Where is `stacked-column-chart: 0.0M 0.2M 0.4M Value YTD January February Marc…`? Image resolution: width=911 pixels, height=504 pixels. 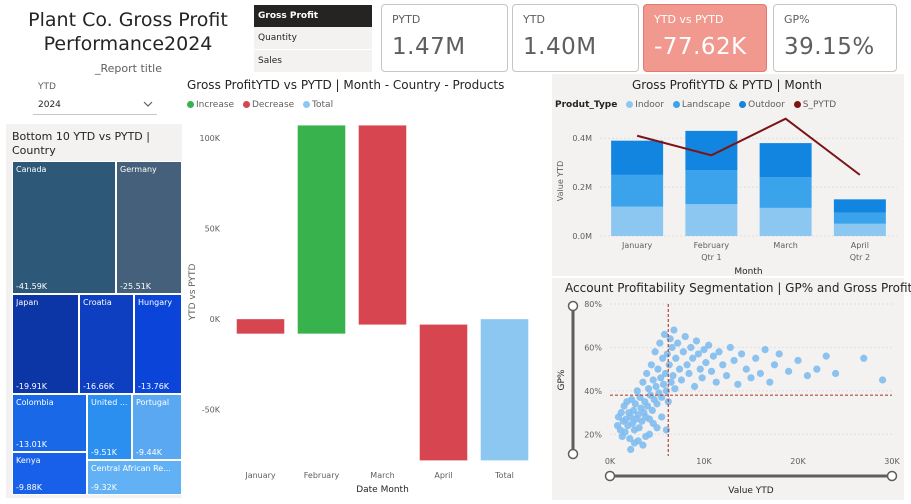 stacked-column-chart: 0.0M 0.2M 0.4M Value YTD January February Marc… is located at coordinates (726, 196).